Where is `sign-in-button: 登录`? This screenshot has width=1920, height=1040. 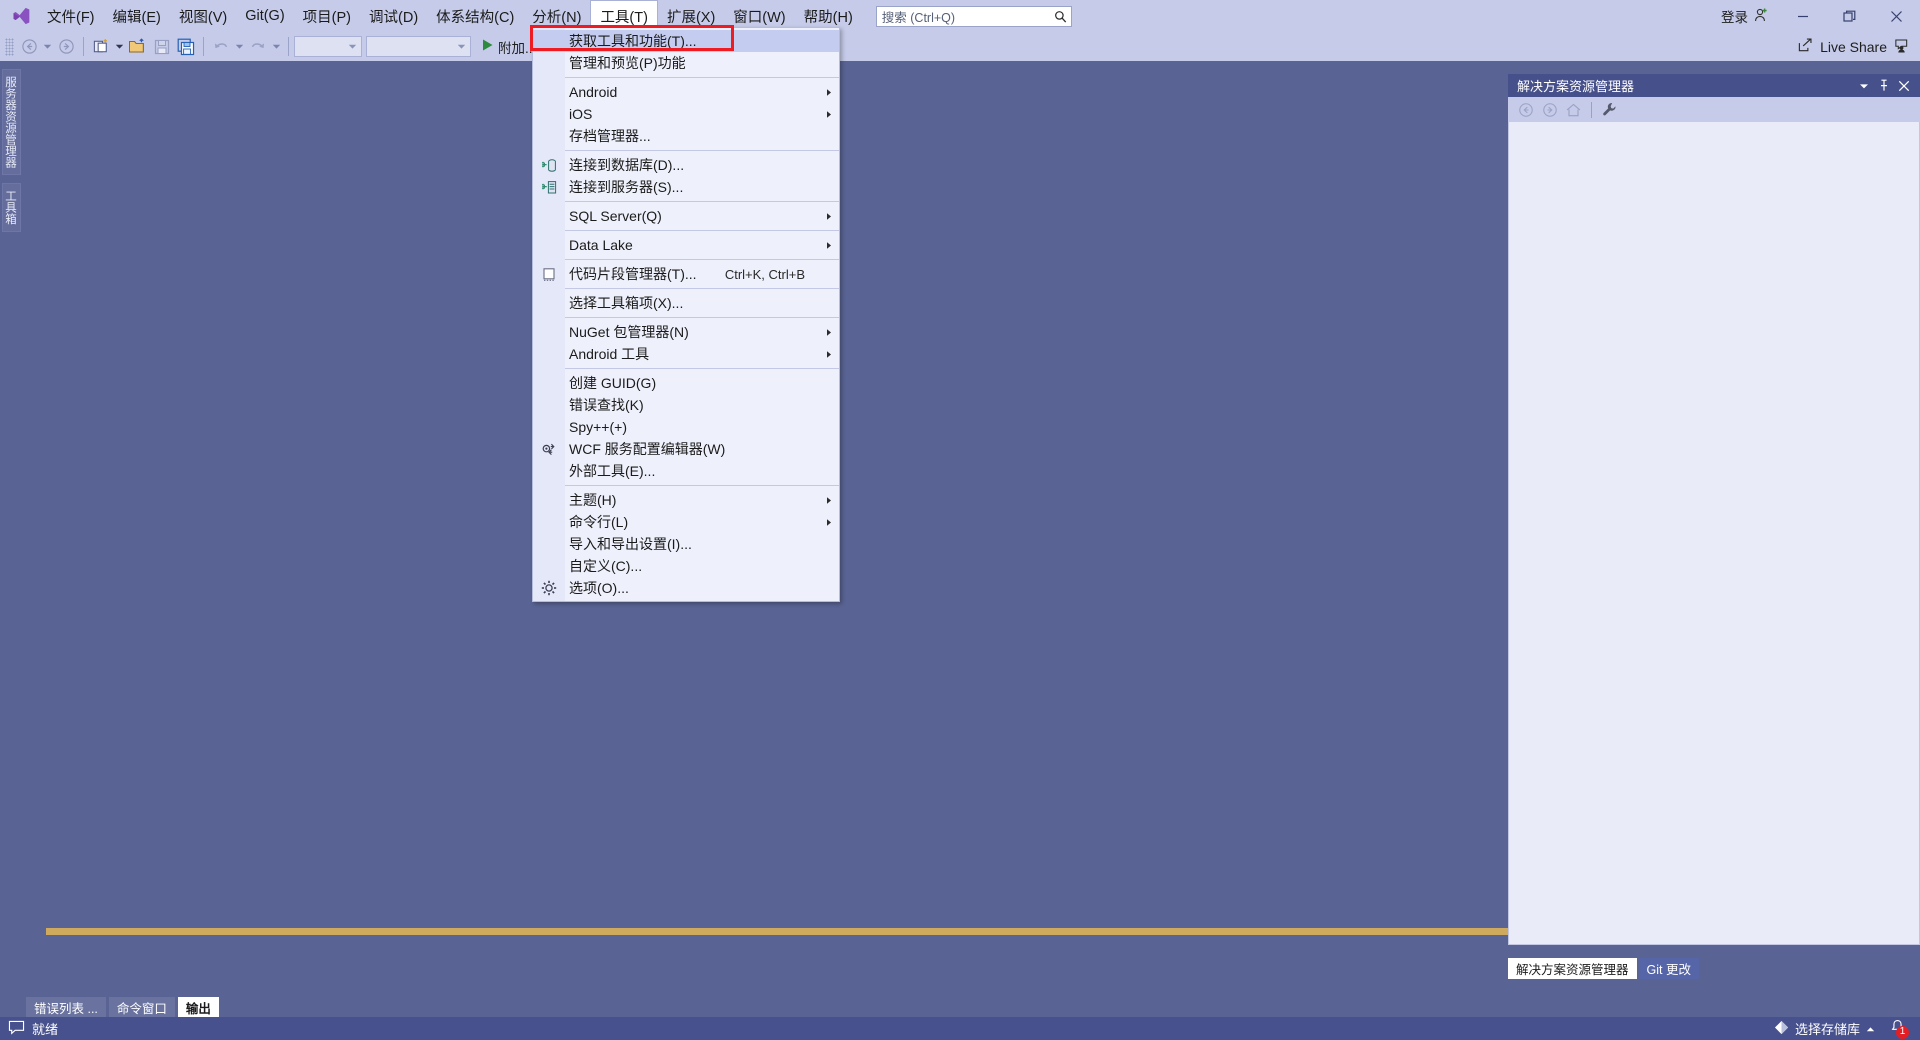 sign-in-button: 登录 is located at coordinates (1745, 16).